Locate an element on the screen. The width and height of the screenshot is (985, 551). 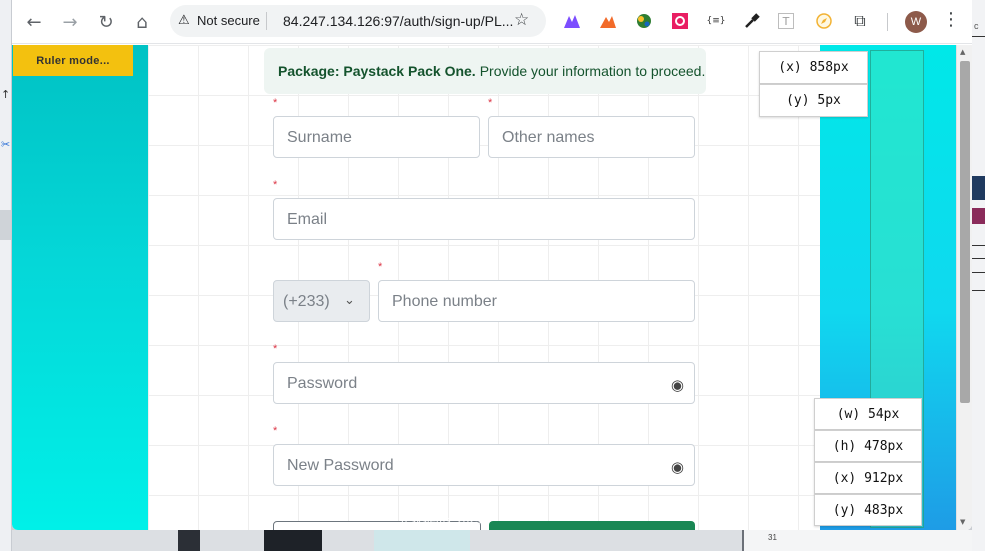
taskbar-strip: 31 is located at coordinates (492, 540).